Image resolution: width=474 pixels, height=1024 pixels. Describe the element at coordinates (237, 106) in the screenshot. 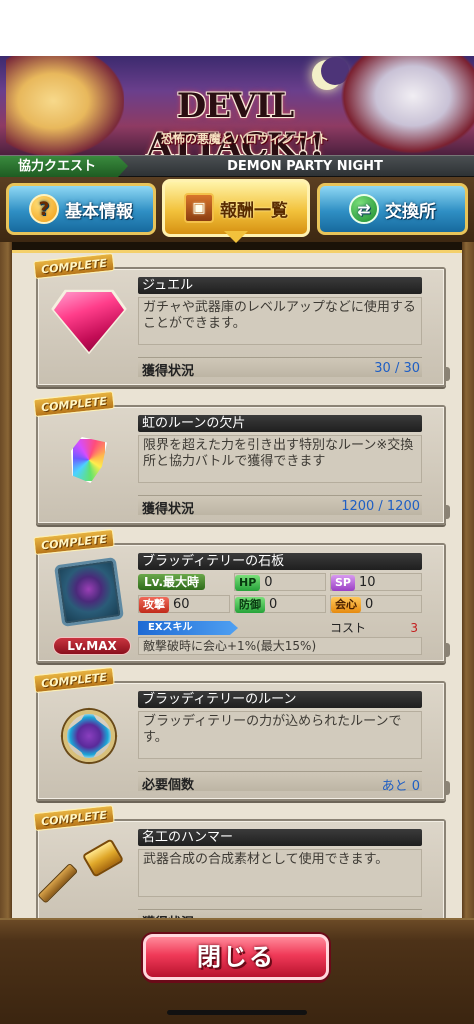

I see `event-banner: DEVIL ATTACK!! 恐怖の悪魔とハロウィンナイト` at that location.